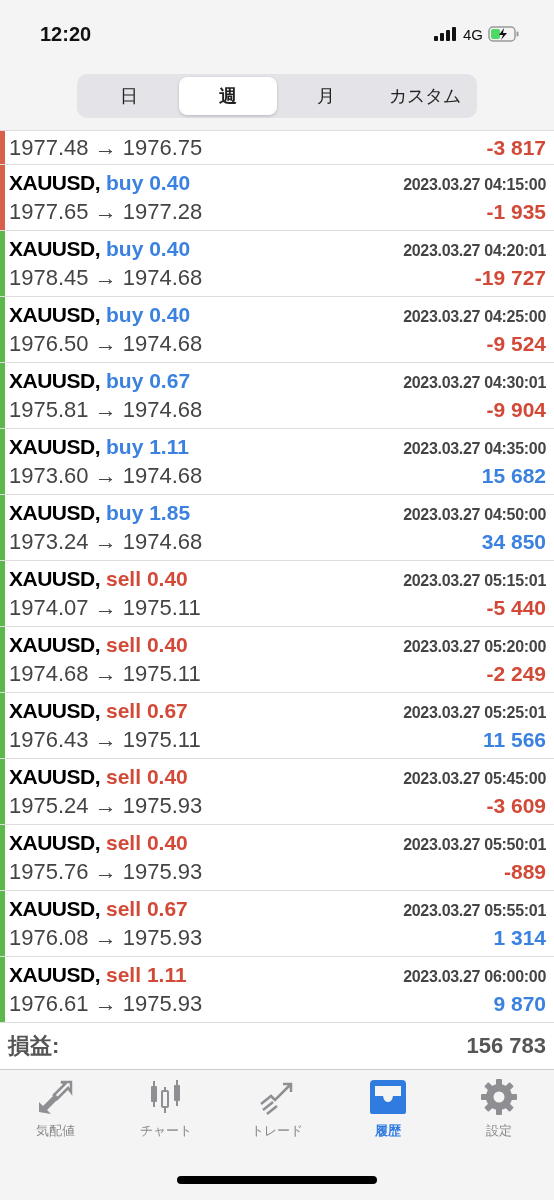  What do you see at coordinates (474, 712) in the screenshot?
I see `deal-time: 2023.03.27 05:25:01` at bounding box center [474, 712].